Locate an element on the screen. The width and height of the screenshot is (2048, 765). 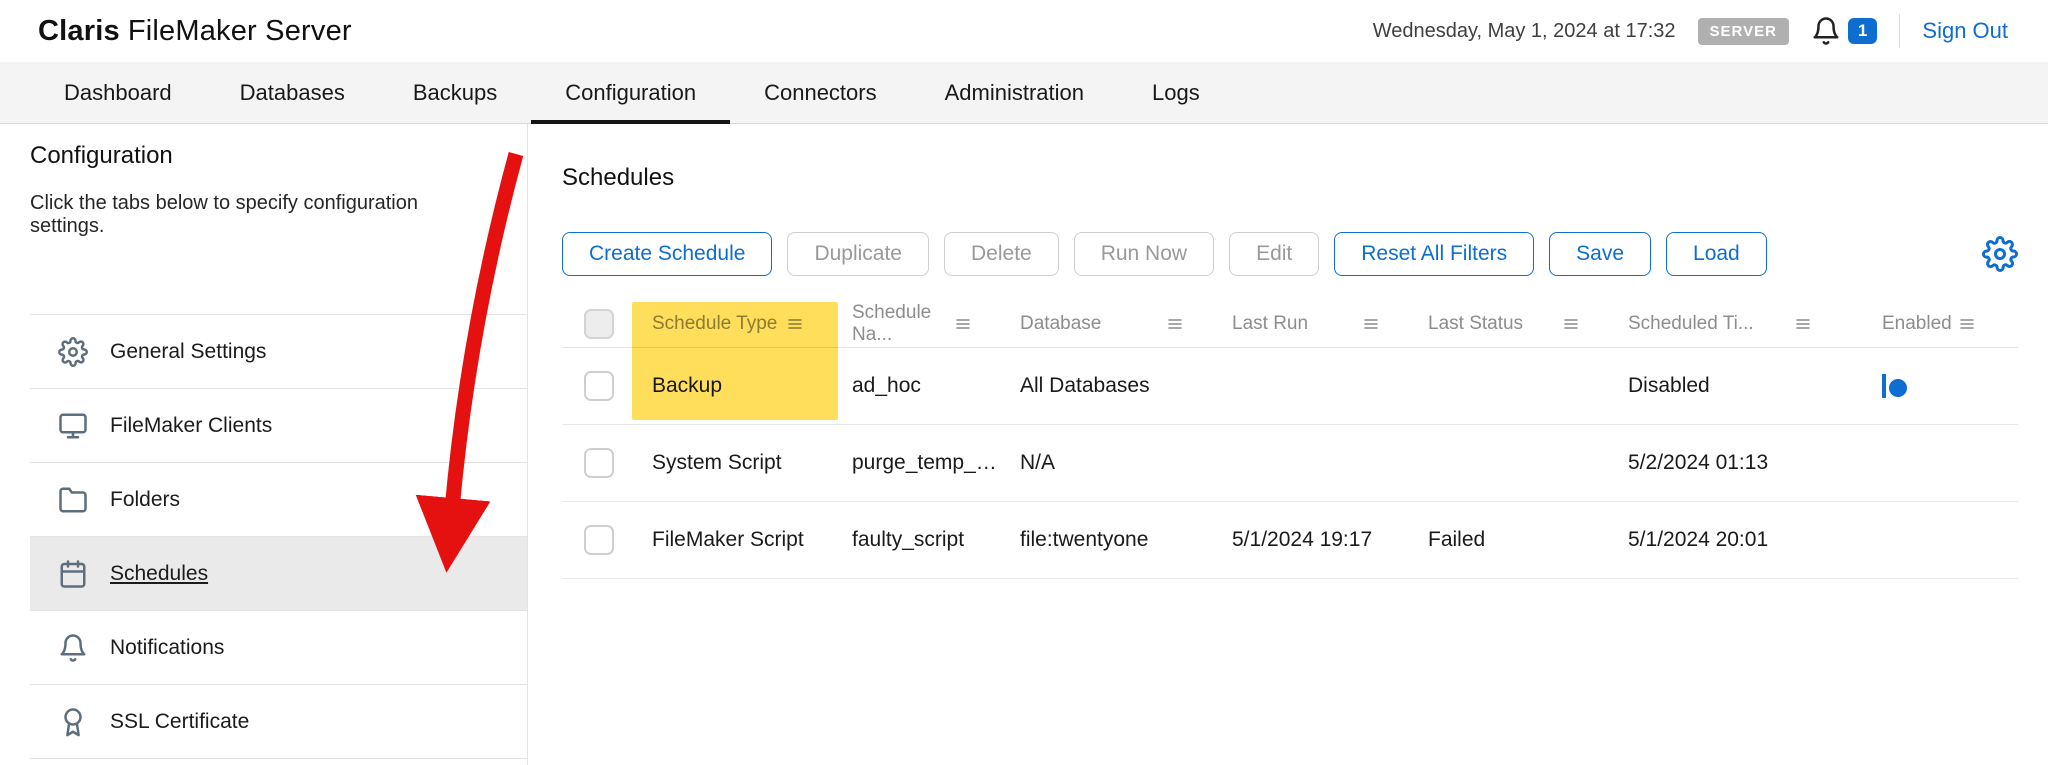
table-settings-button is located at coordinates (2000, 254).